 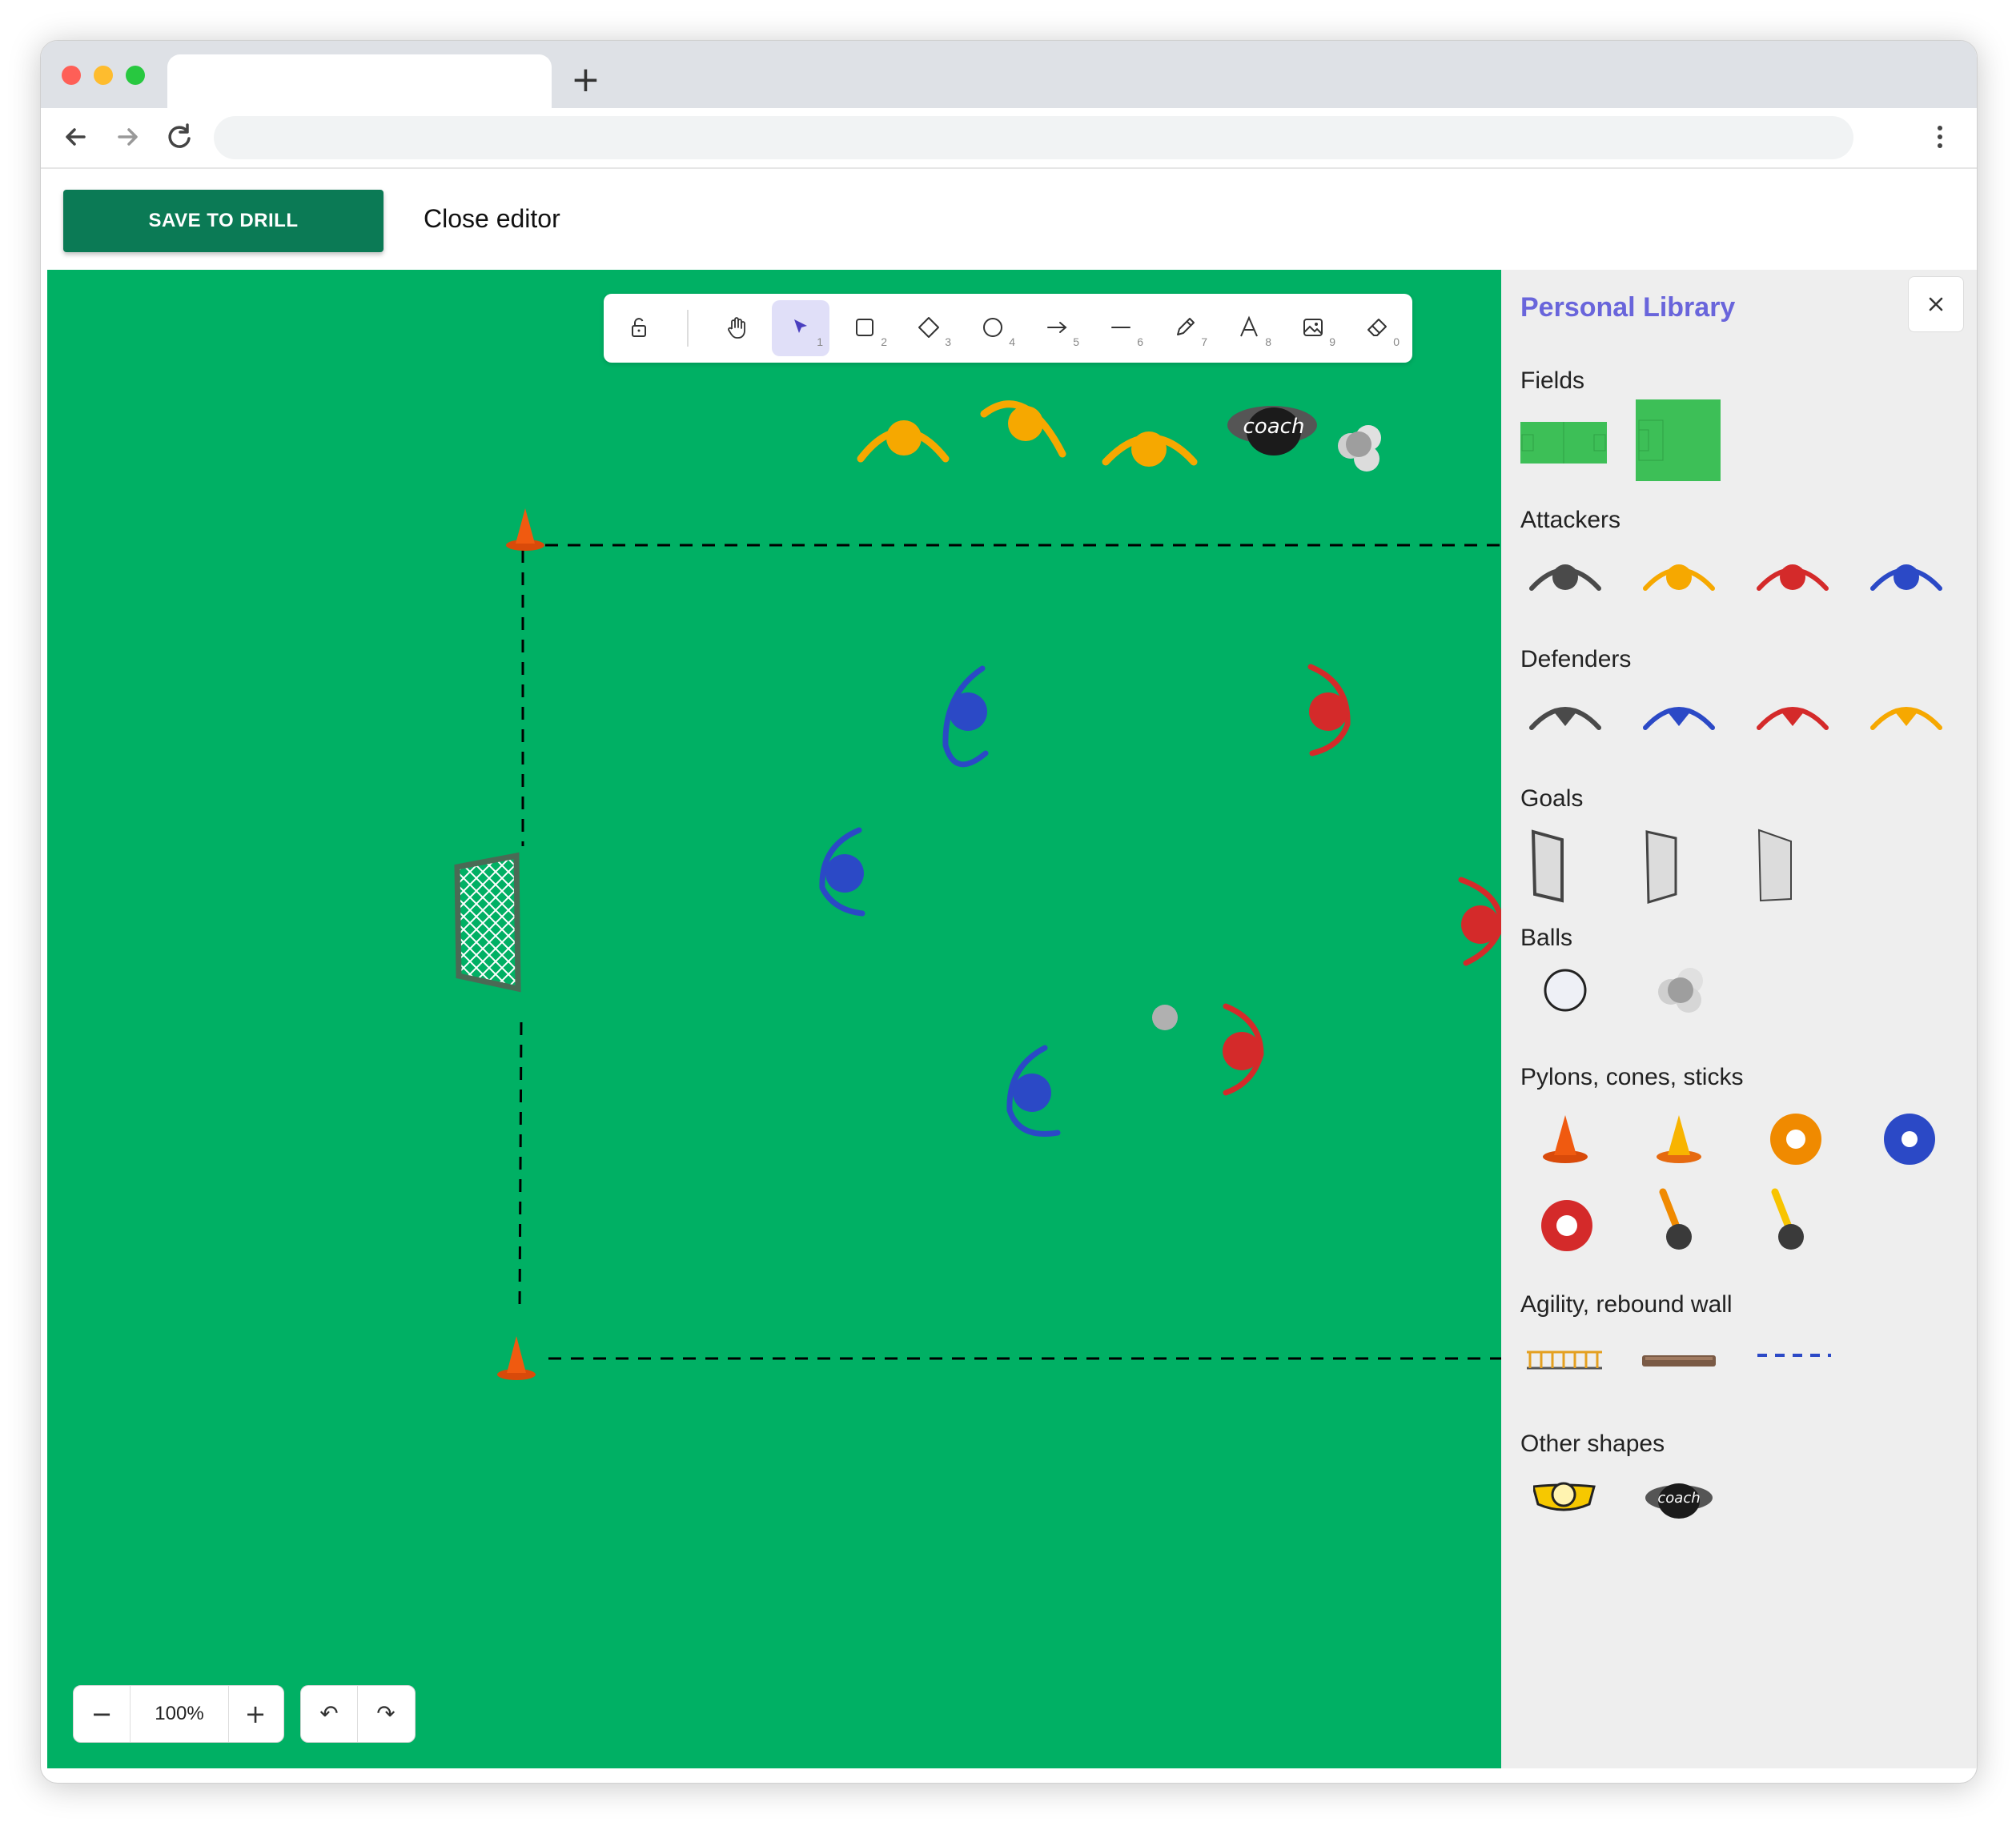 I want to click on tool-key: 4, so click(x=1012, y=341).